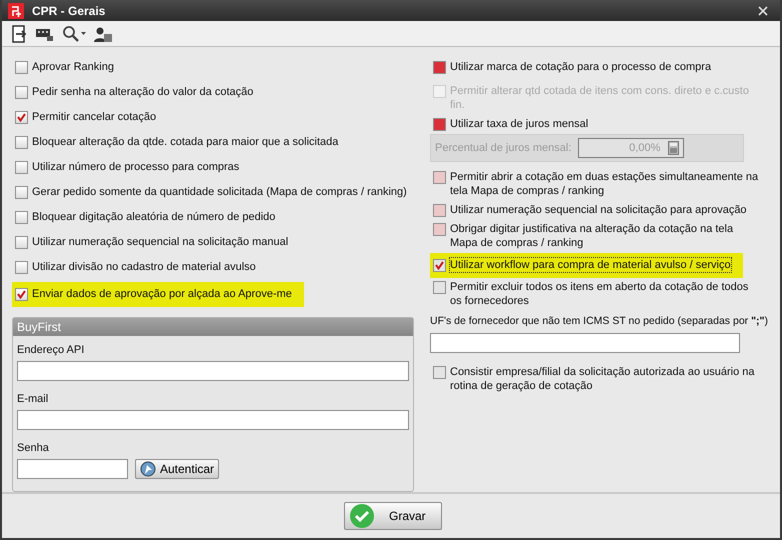 This screenshot has height=540, width=782. I want to click on save-button: Gravar, so click(393, 516).